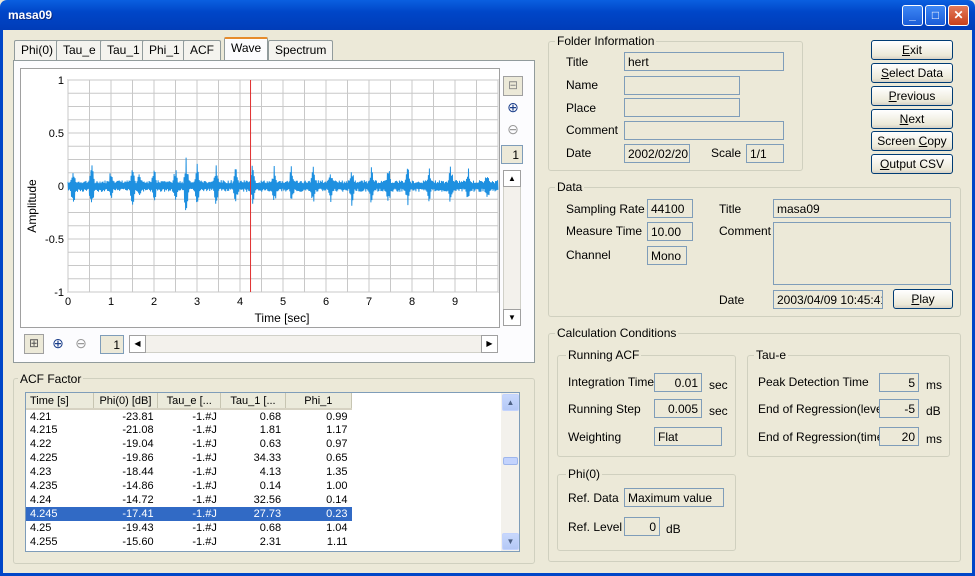  Describe the element at coordinates (642, 526) in the screenshot. I see `ref-level-field: 0` at that location.